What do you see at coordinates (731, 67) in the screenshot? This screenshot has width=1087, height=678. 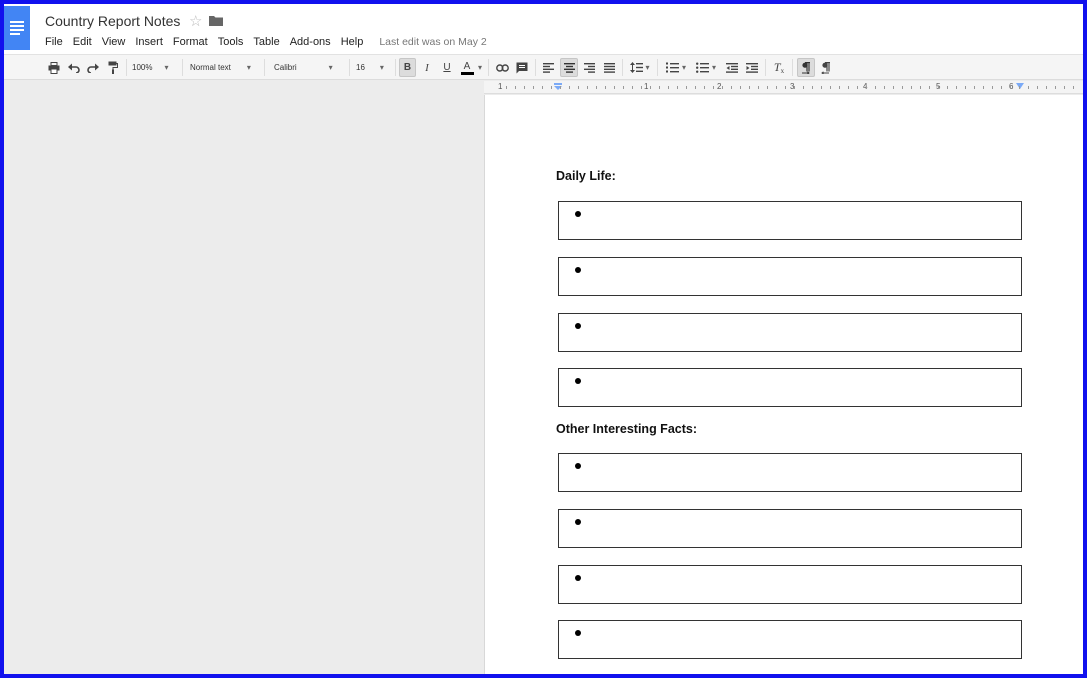 I see `decrease-indent-icon` at bounding box center [731, 67].